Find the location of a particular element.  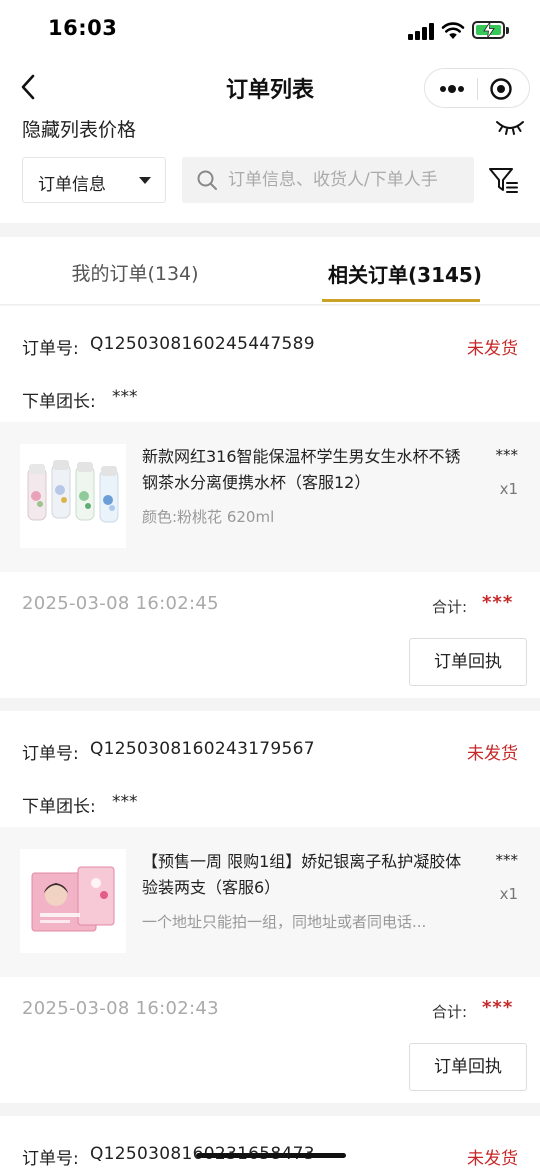

order-tabs: 我的订单(134) 相关订单(3145) is located at coordinates (270, 271).